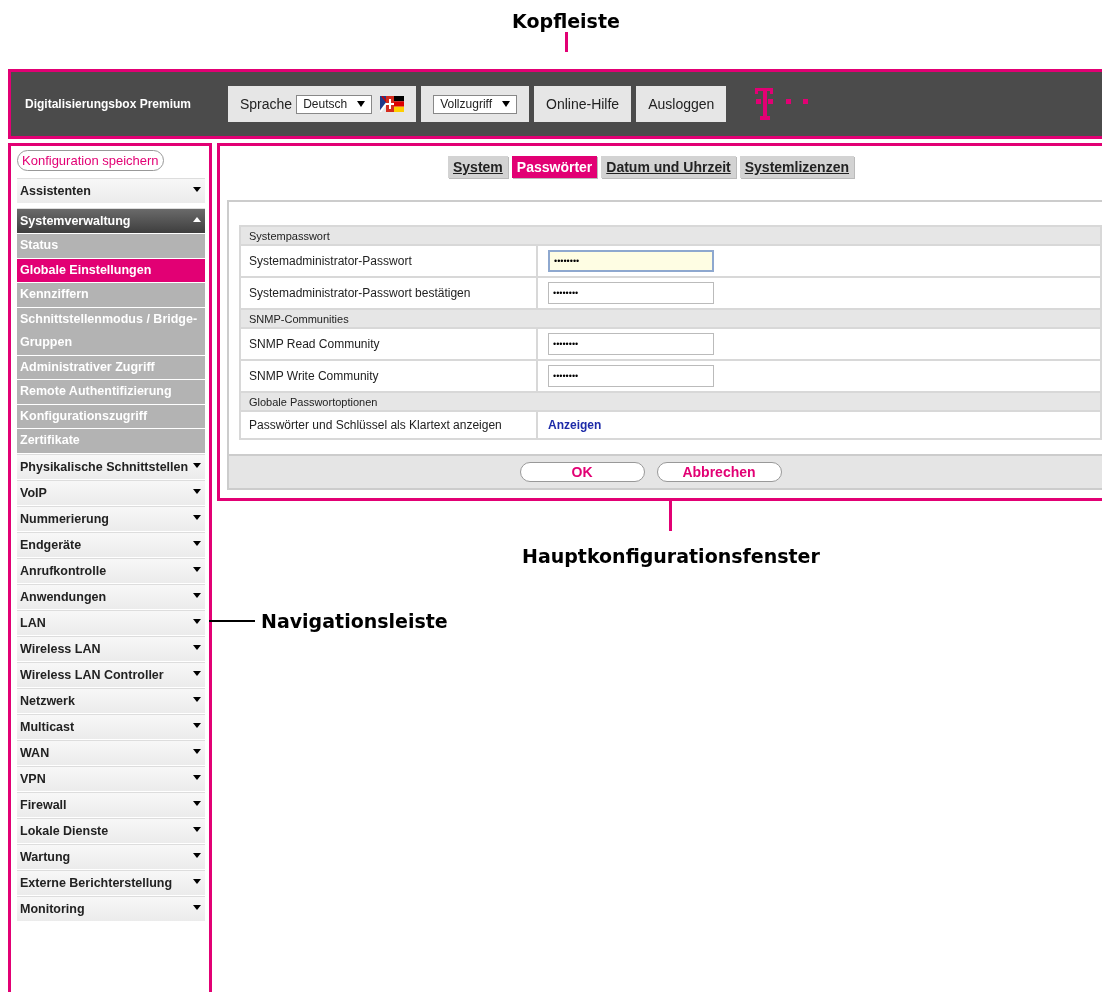 This screenshot has height=992, width=1102. What do you see at coordinates (111, 752) in the screenshot?
I see `nav-menu-item: WAN` at bounding box center [111, 752].